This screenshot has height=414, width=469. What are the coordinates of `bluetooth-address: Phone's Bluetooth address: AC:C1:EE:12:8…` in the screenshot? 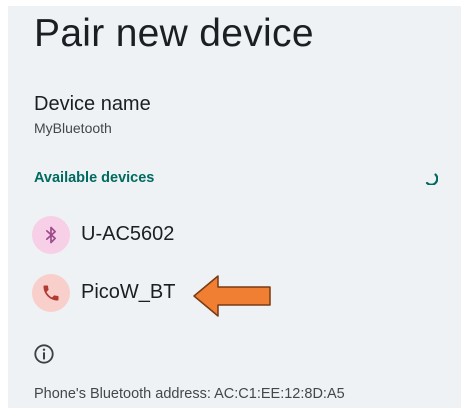 It's located at (189, 394).